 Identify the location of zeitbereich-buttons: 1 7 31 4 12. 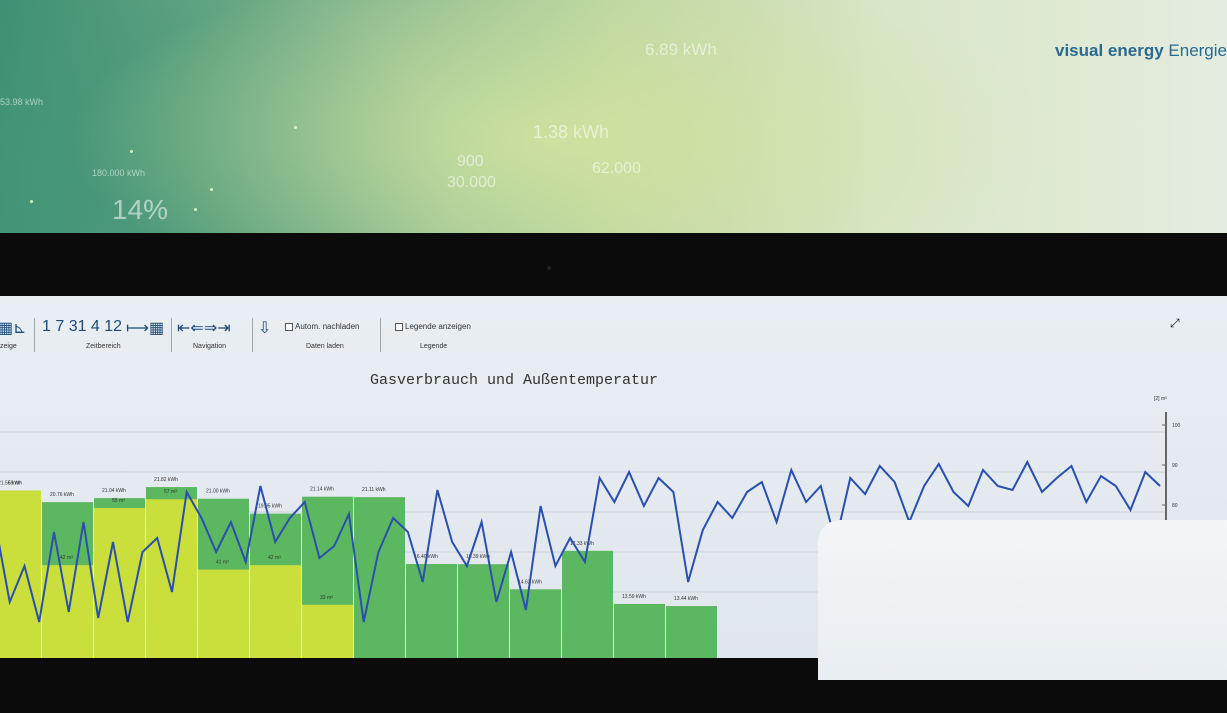
(82, 327).